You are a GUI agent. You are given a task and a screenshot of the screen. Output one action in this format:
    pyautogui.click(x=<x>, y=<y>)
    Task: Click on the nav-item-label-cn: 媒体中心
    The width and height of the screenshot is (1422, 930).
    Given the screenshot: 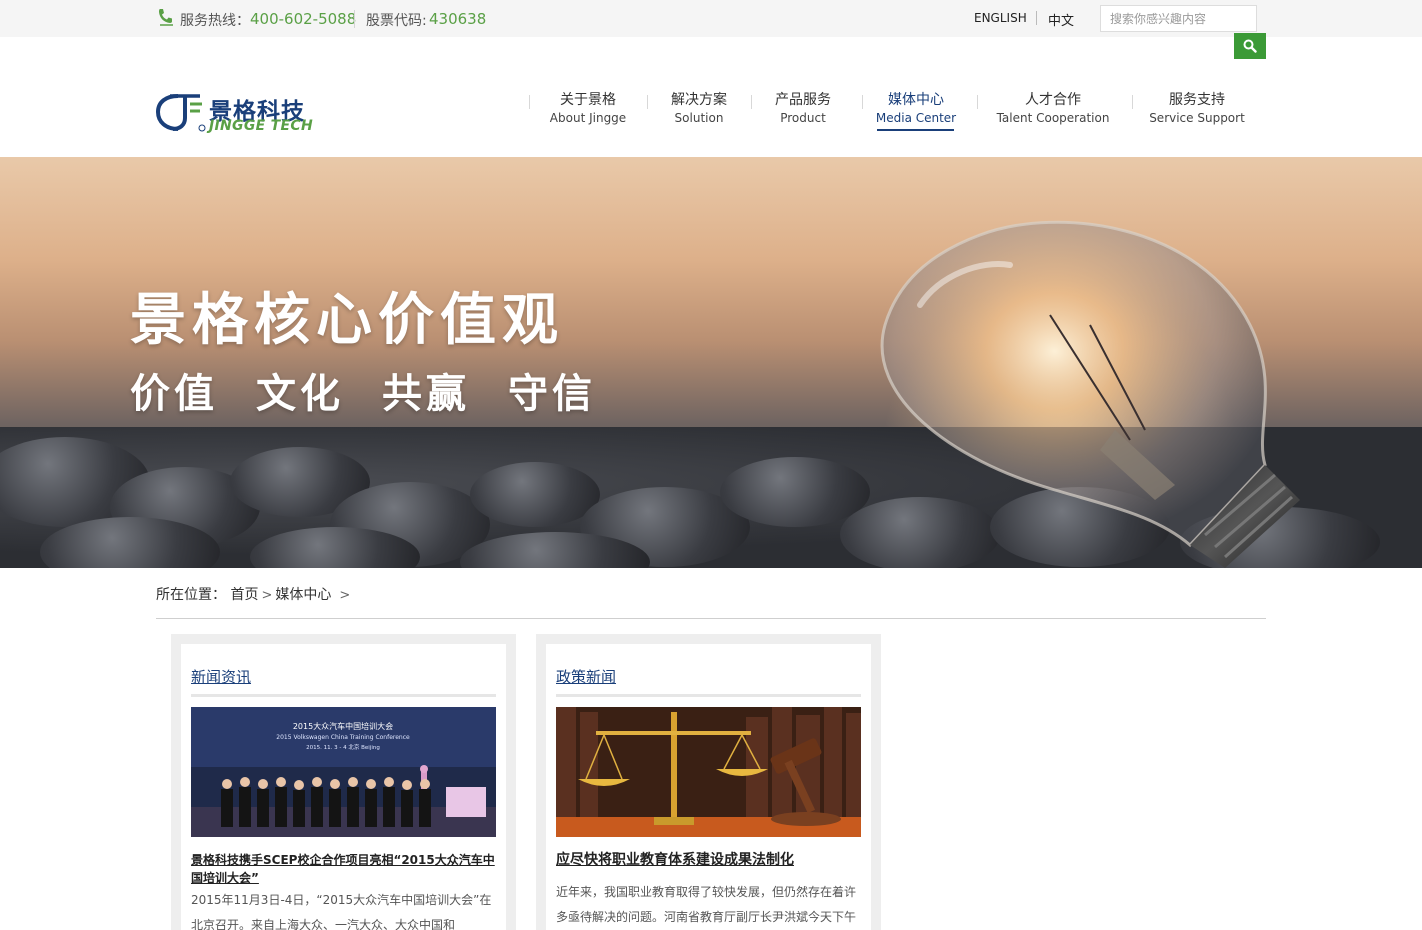 What is the action you would take?
    pyautogui.click(x=916, y=100)
    